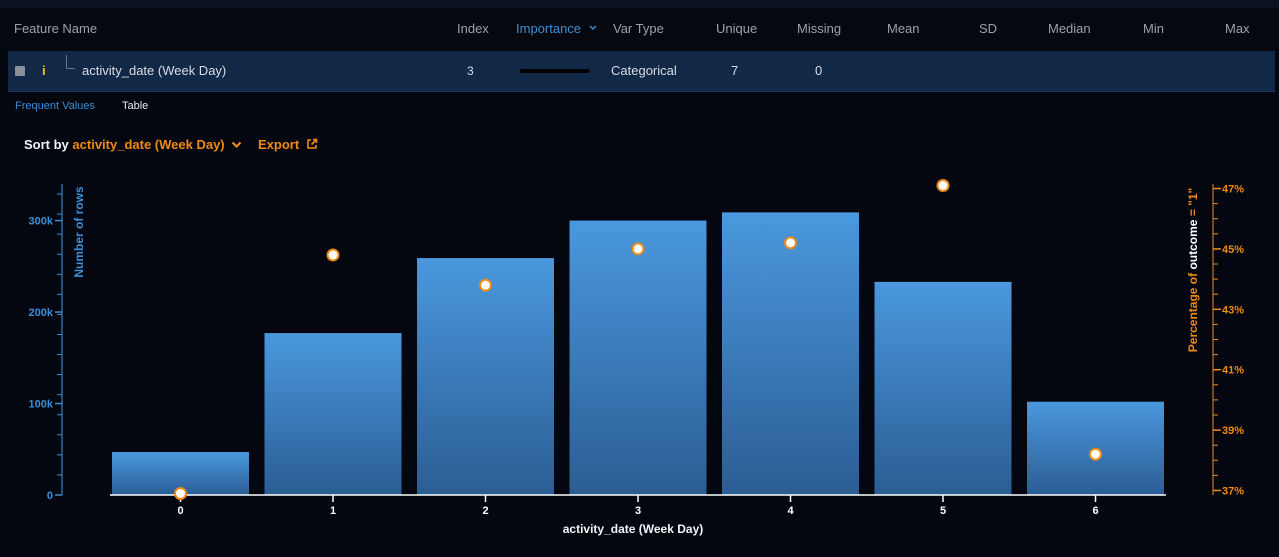  What do you see at coordinates (50, 496) in the screenshot?
I see `y-tick-label: 0` at bounding box center [50, 496].